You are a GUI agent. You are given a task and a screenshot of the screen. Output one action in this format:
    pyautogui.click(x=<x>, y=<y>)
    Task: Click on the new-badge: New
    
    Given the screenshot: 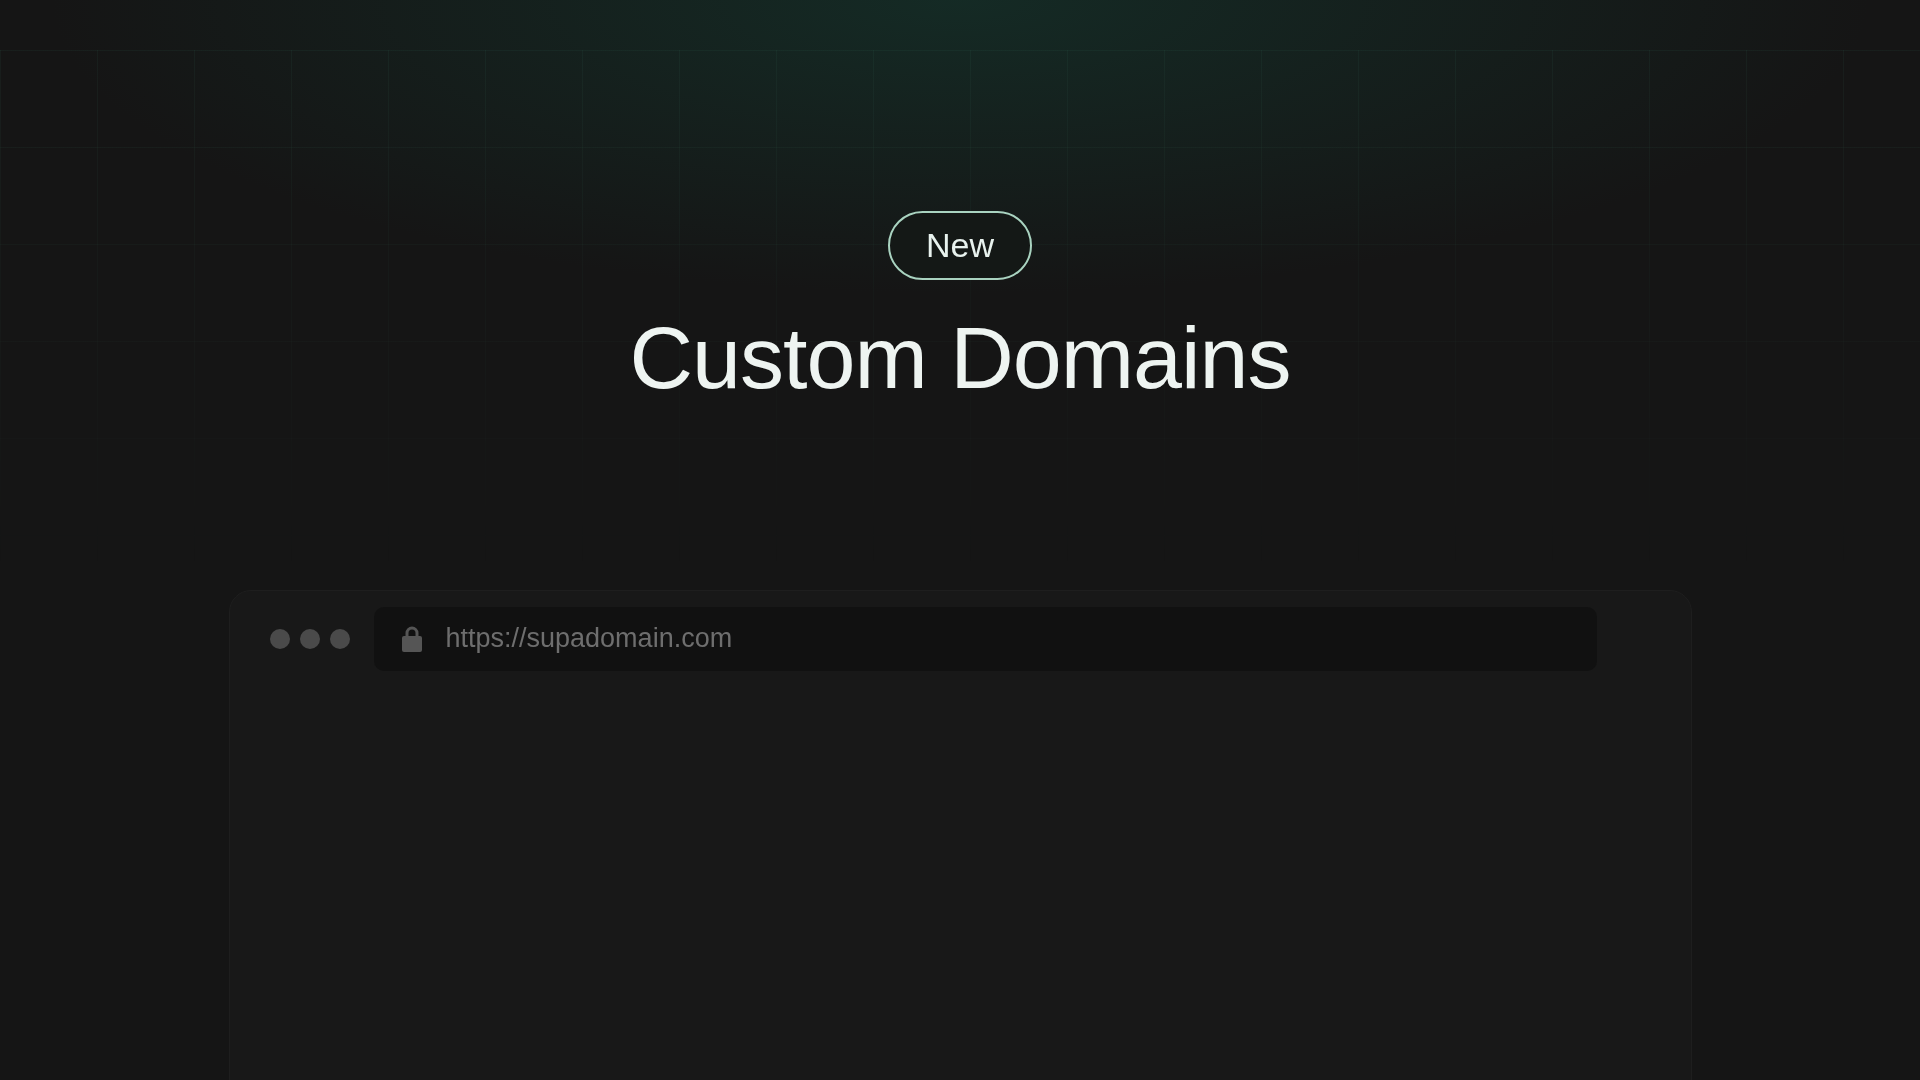 What is the action you would take?
    pyautogui.click(x=960, y=245)
    